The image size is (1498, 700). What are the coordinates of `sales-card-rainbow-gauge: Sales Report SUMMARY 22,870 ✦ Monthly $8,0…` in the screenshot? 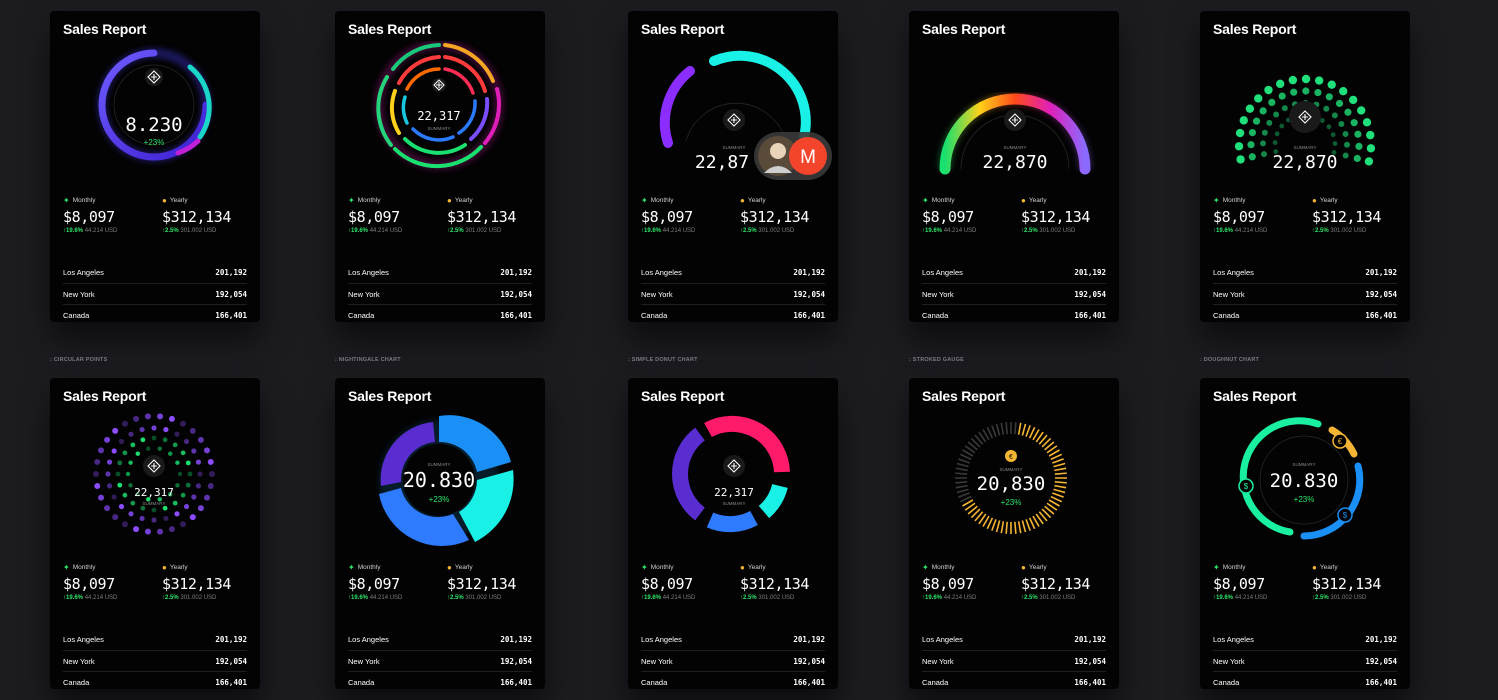 It's located at (1014, 166).